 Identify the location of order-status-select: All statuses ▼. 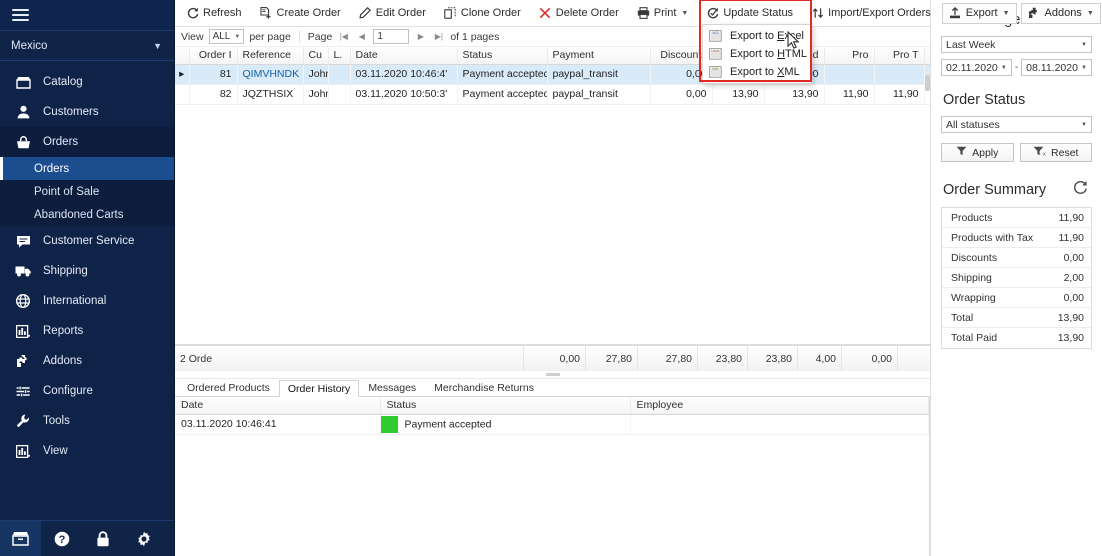
(1016, 124).